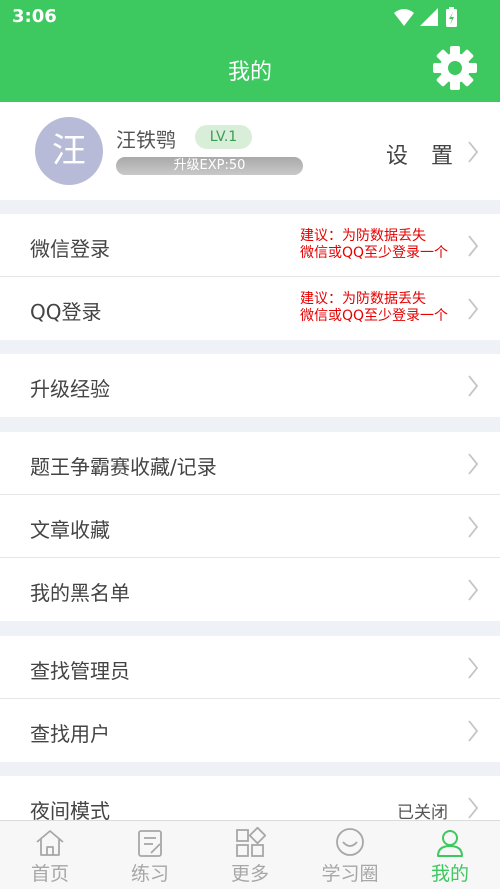 This screenshot has width=500, height=889. I want to click on exp-section: 升级经验, so click(250, 385).